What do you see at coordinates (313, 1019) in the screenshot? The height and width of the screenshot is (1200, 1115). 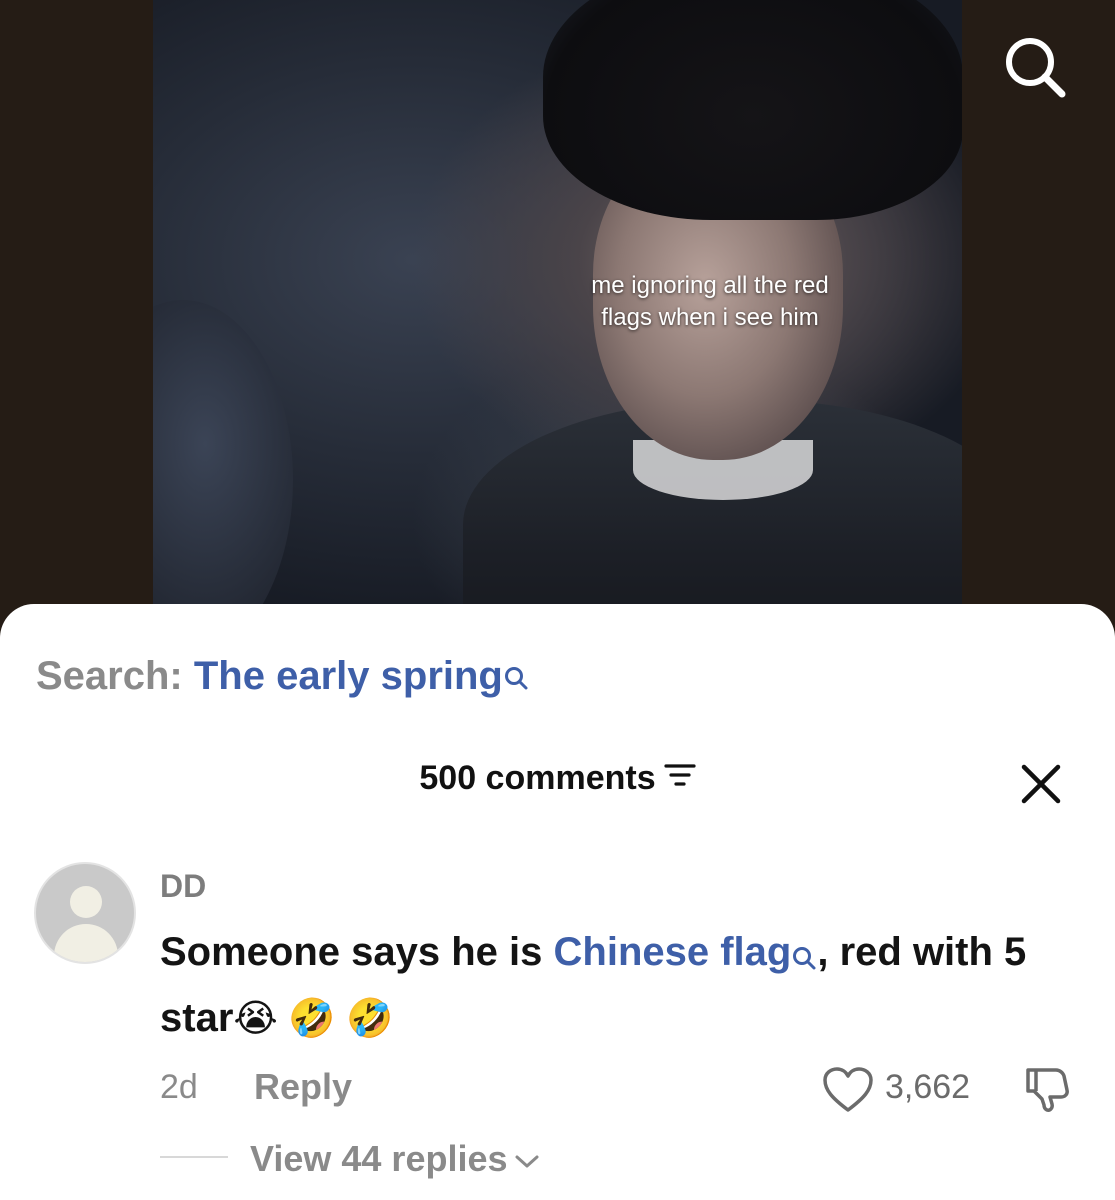 I see `comment-emojis: 😭 🤣 🤣` at bounding box center [313, 1019].